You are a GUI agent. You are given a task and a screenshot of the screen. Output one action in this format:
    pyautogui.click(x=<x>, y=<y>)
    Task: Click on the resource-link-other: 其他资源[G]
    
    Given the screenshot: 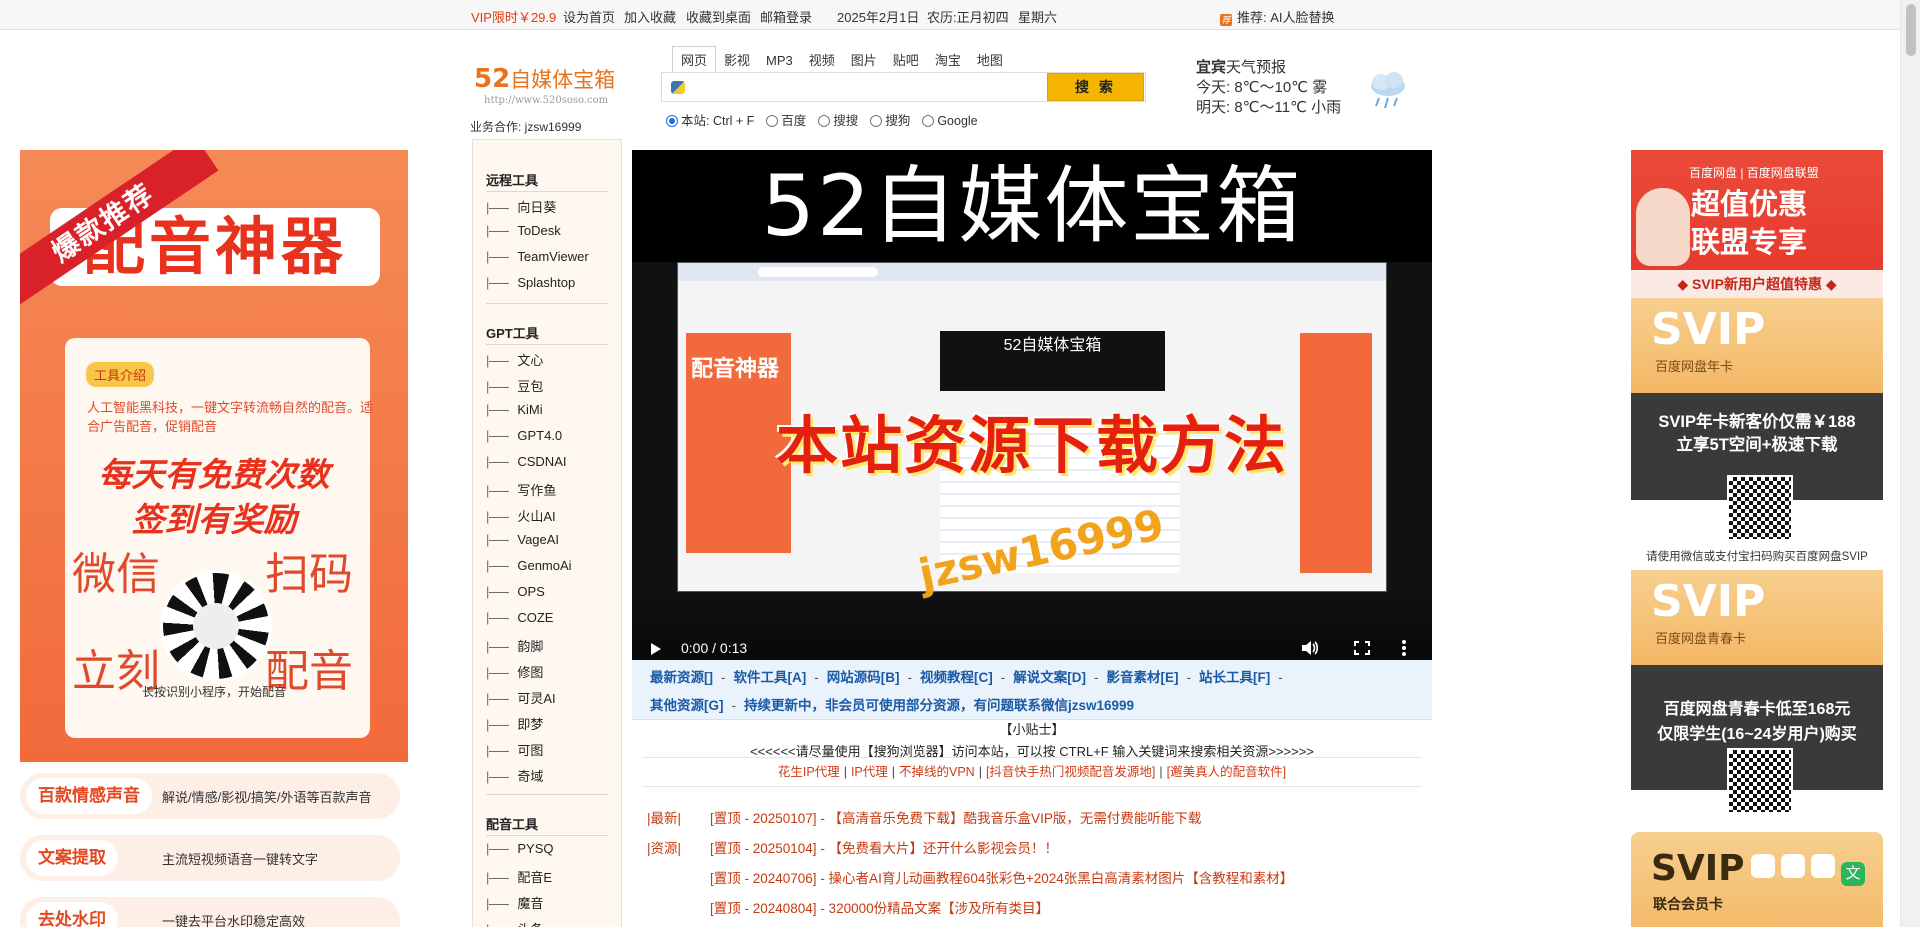 What is the action you would take?
    pyautogui.click(x=687, y=705)
    